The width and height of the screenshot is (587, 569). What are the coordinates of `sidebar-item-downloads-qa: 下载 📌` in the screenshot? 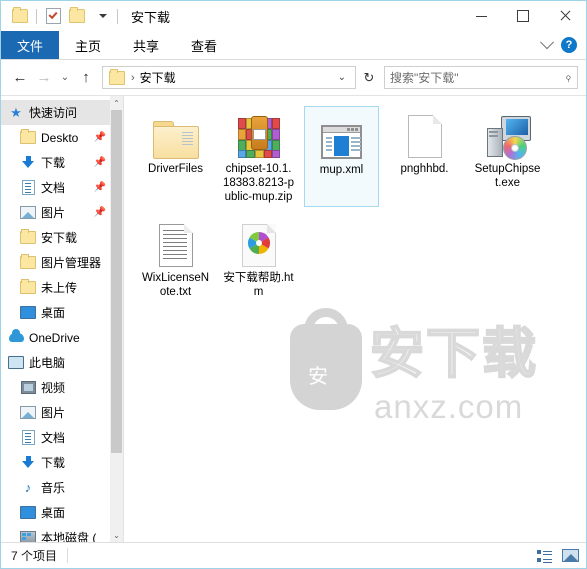 It's located at (55, 162).